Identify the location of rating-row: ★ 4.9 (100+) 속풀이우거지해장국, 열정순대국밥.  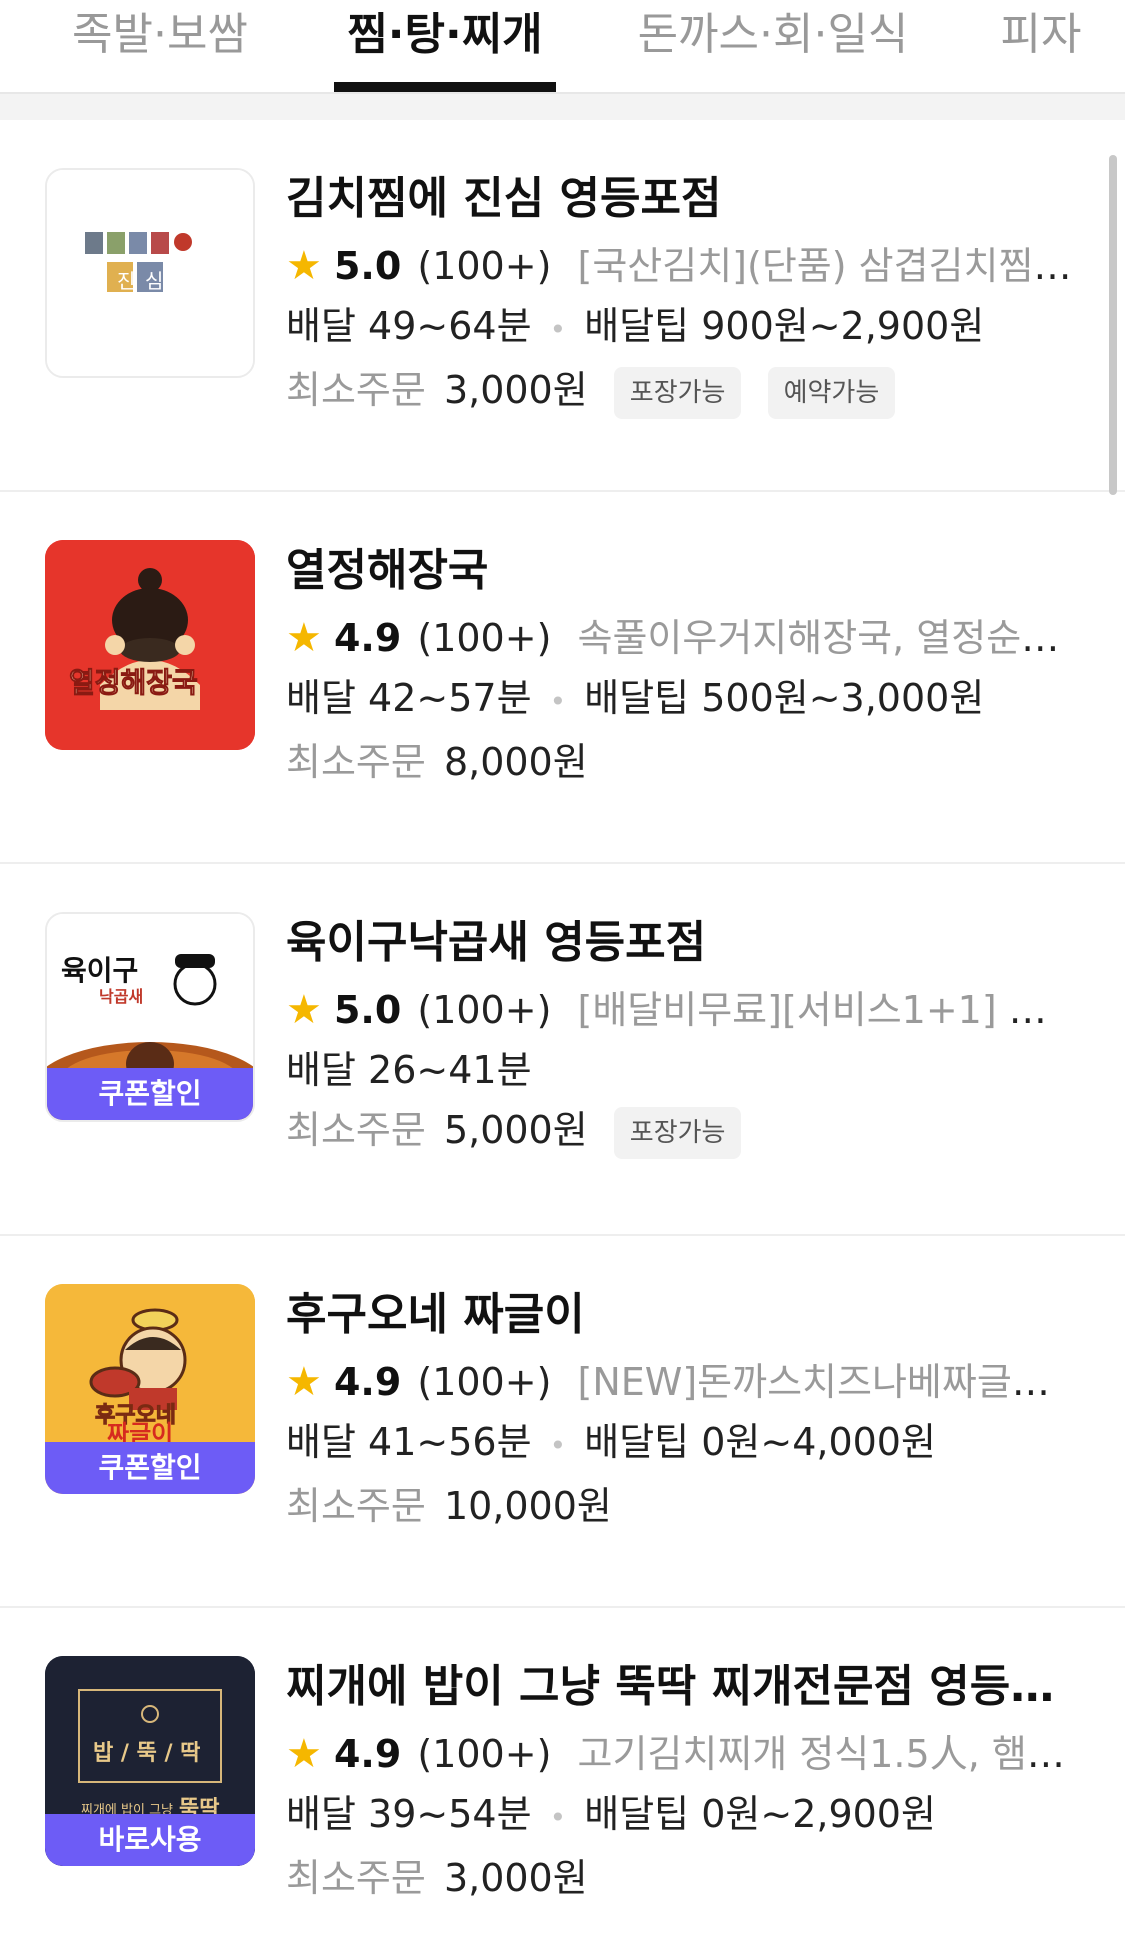
(680, 638).